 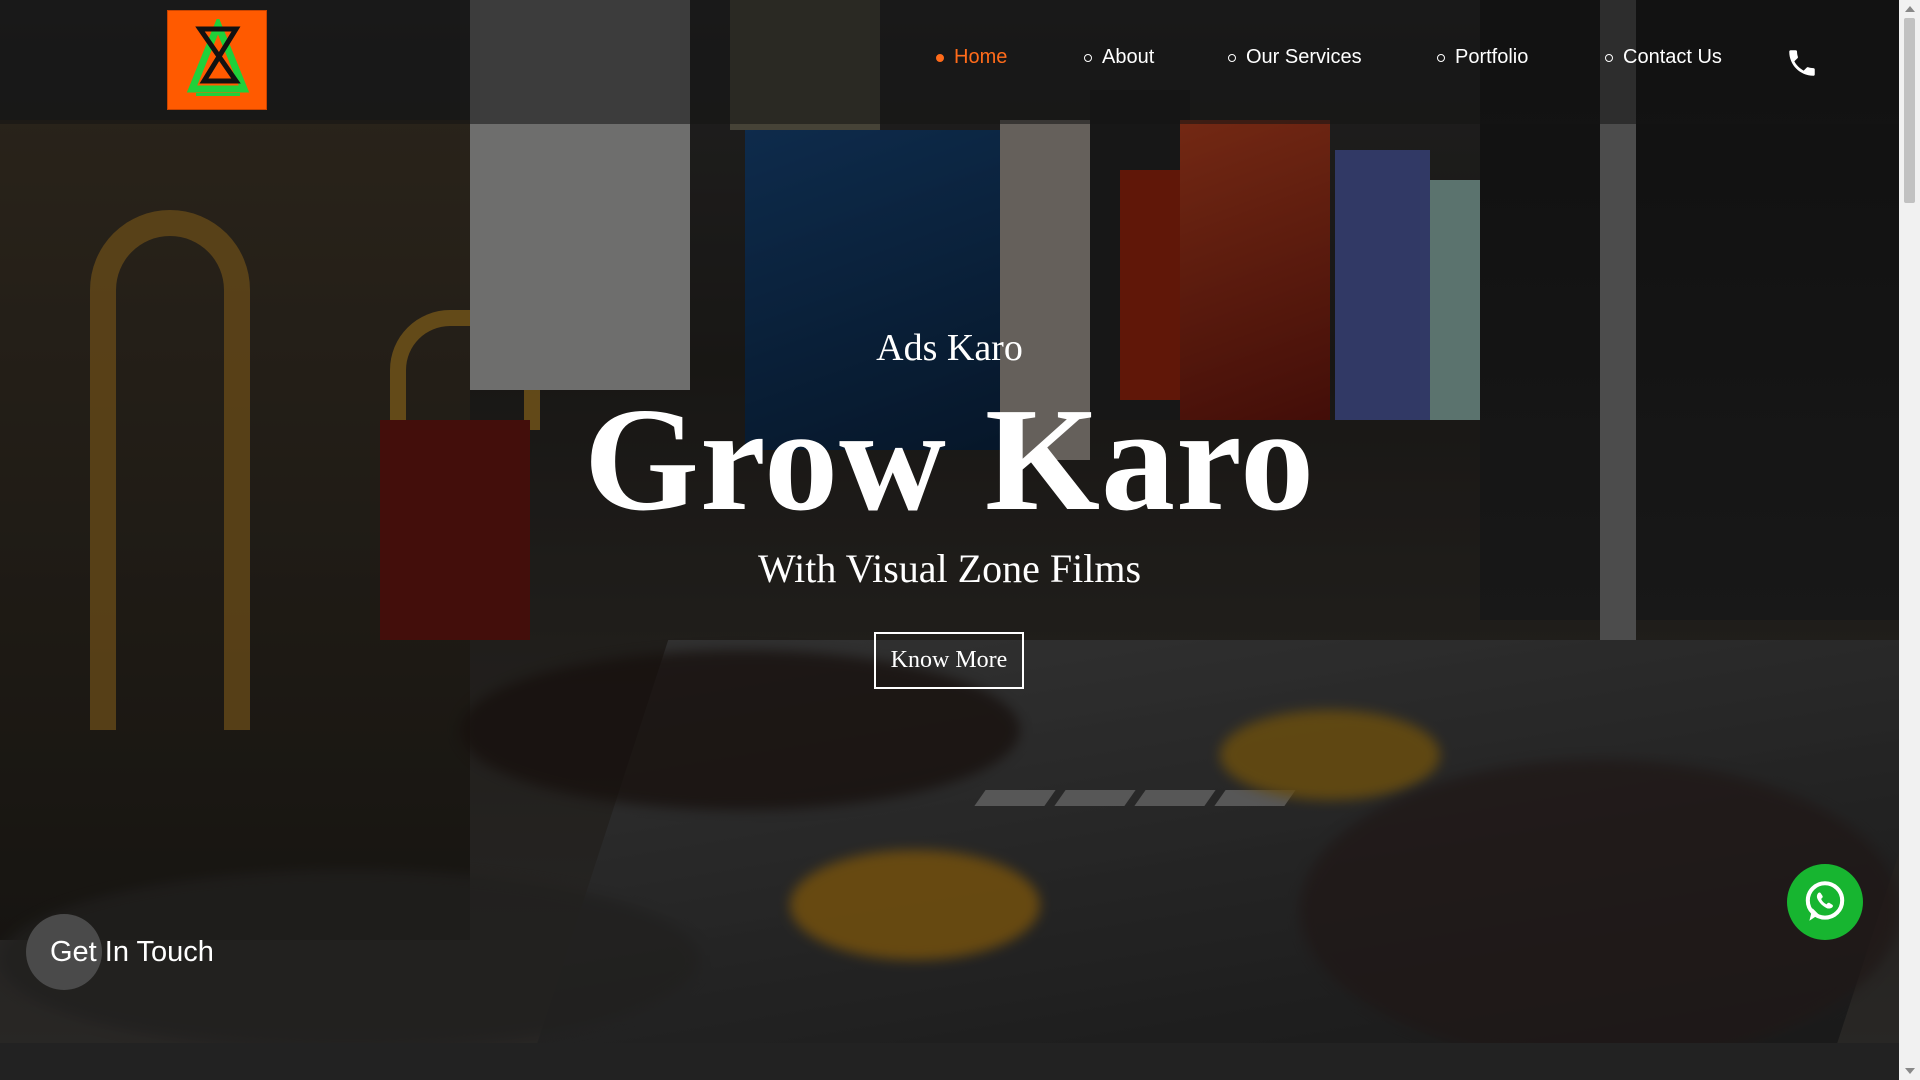 What do you see at coordinates (1910, 1071) in the screenshot?
I see `scroll-down-arrow-icon` at bounding box center [1910, 1071].